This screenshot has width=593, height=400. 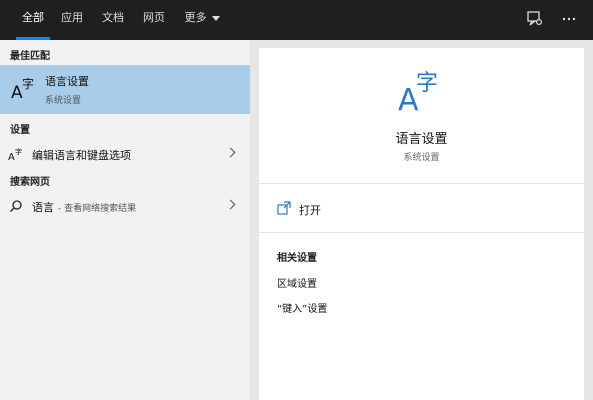 I want to click on tab-all: 全部, so click(x=33, y=20).